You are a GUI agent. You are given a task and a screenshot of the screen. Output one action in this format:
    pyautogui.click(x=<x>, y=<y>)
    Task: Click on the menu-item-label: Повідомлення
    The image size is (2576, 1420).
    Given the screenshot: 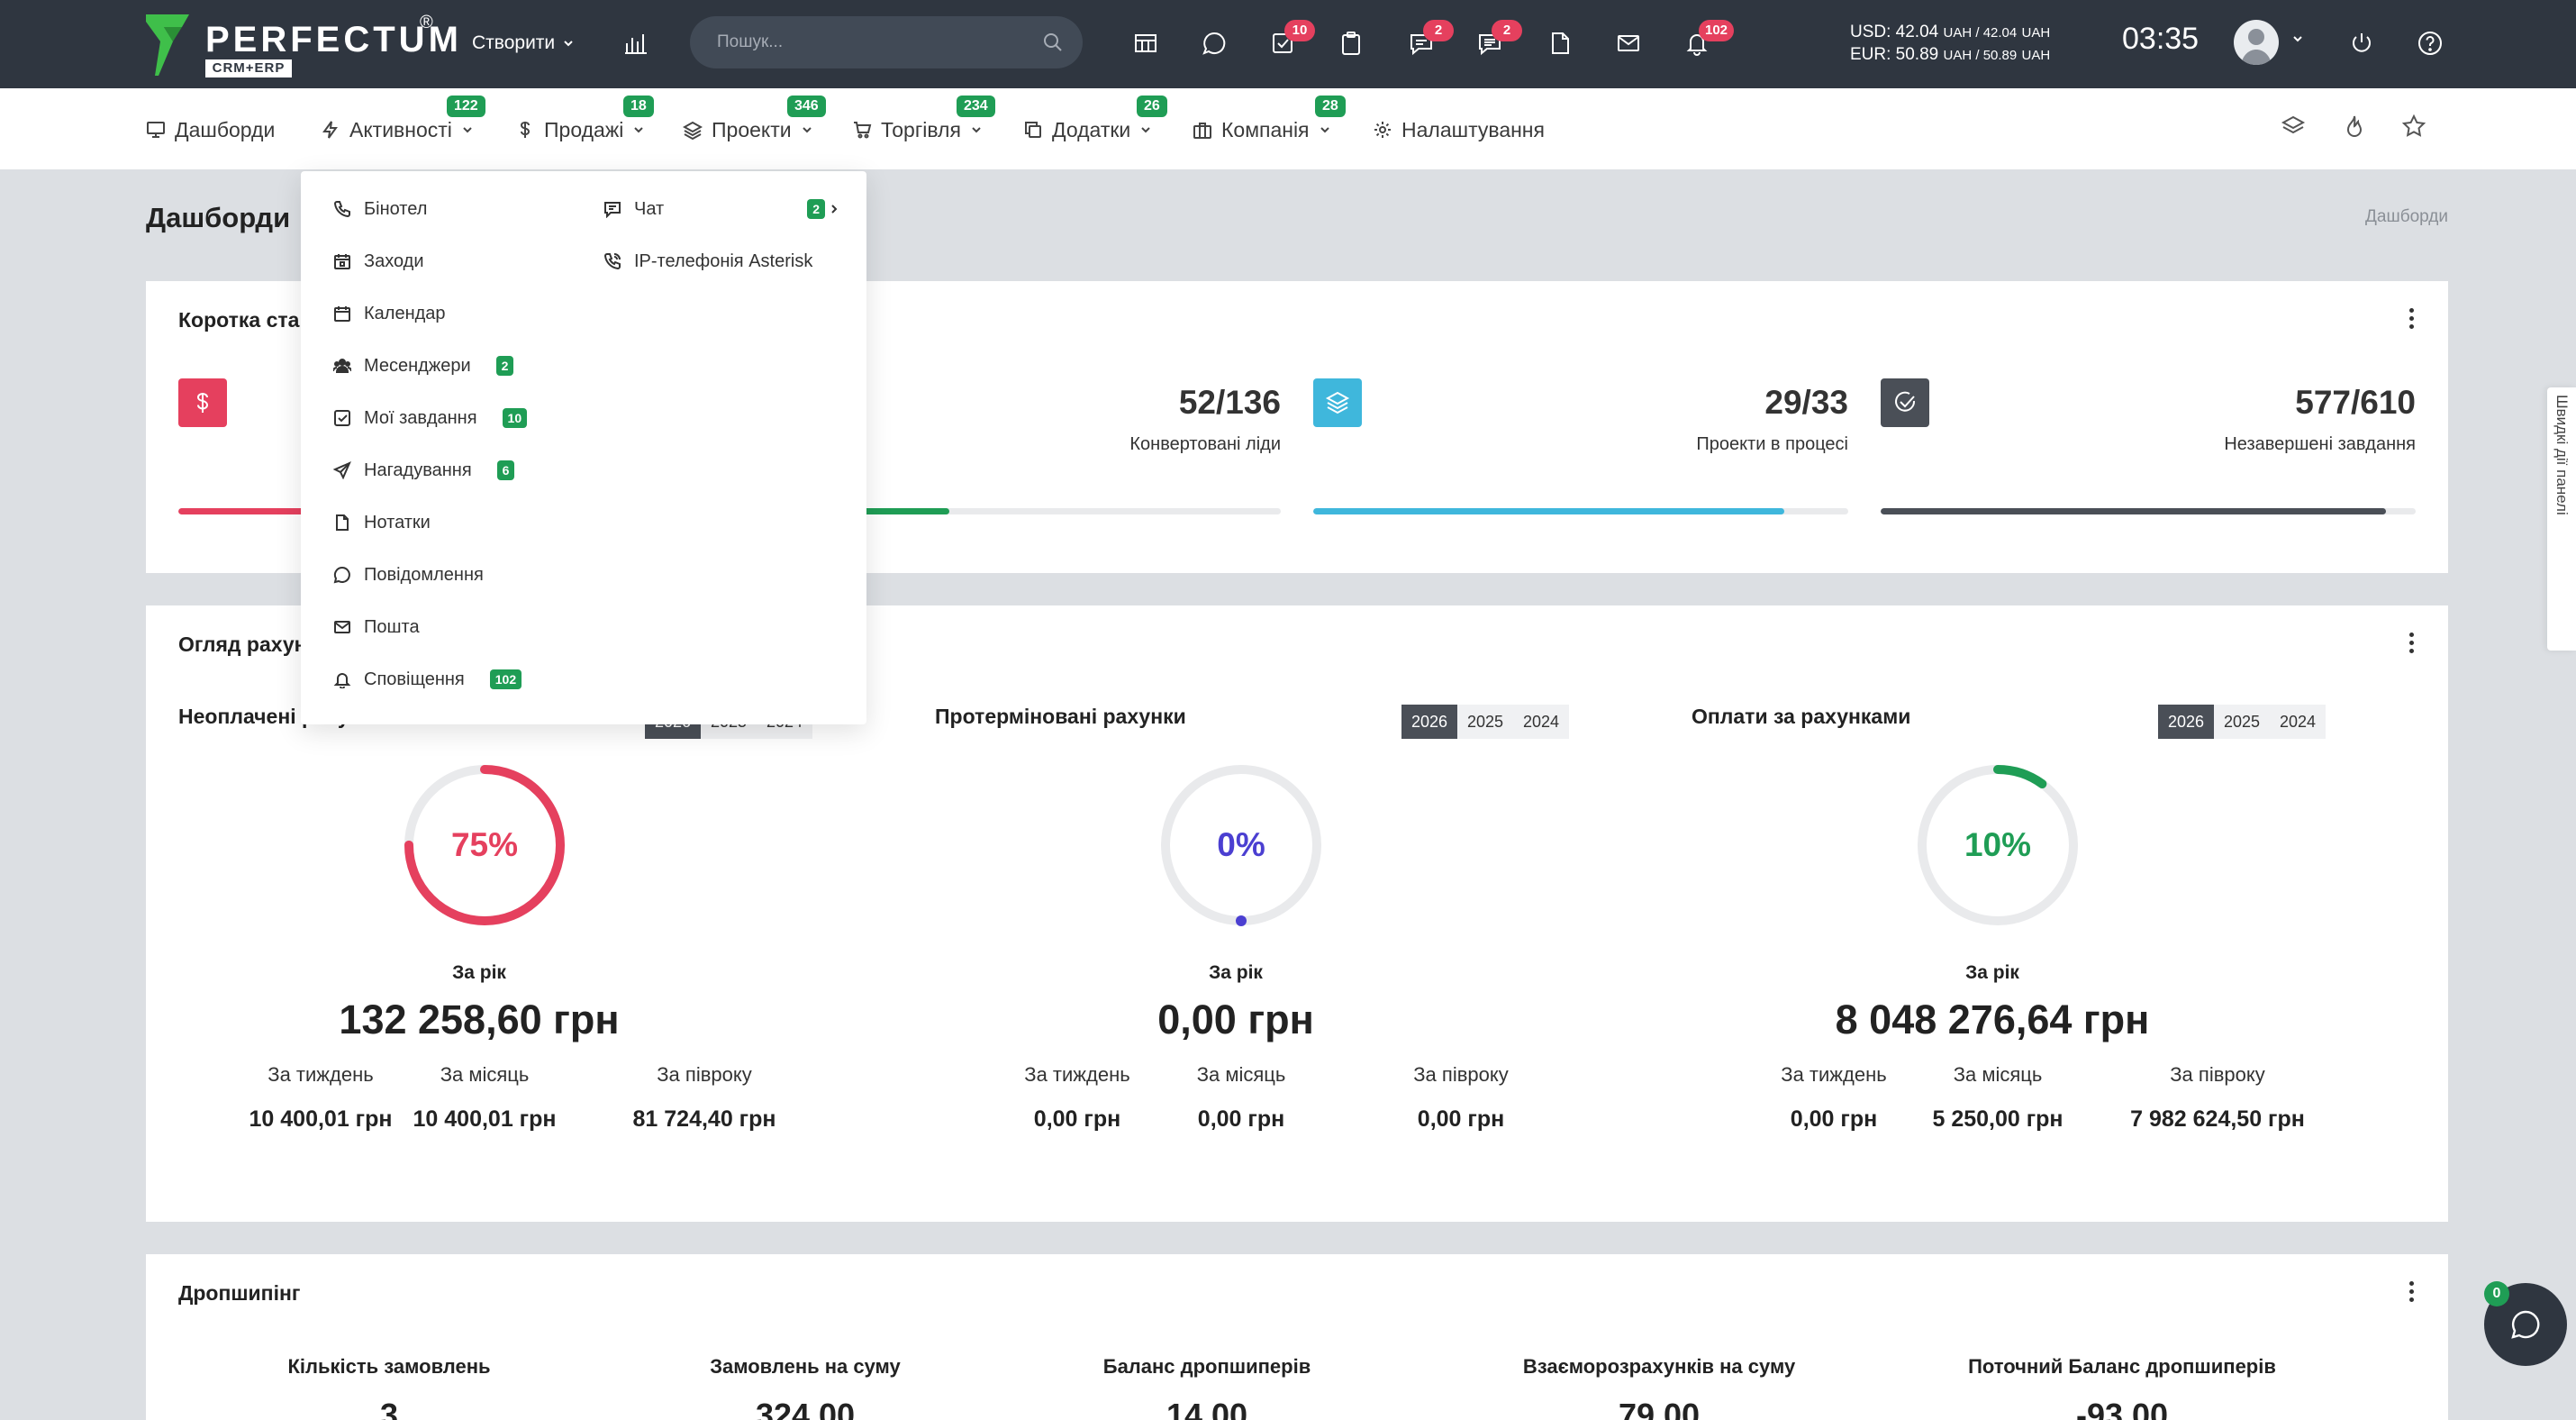 What is the action you would take?
    pyautogui.click(x=424, y=574)
    